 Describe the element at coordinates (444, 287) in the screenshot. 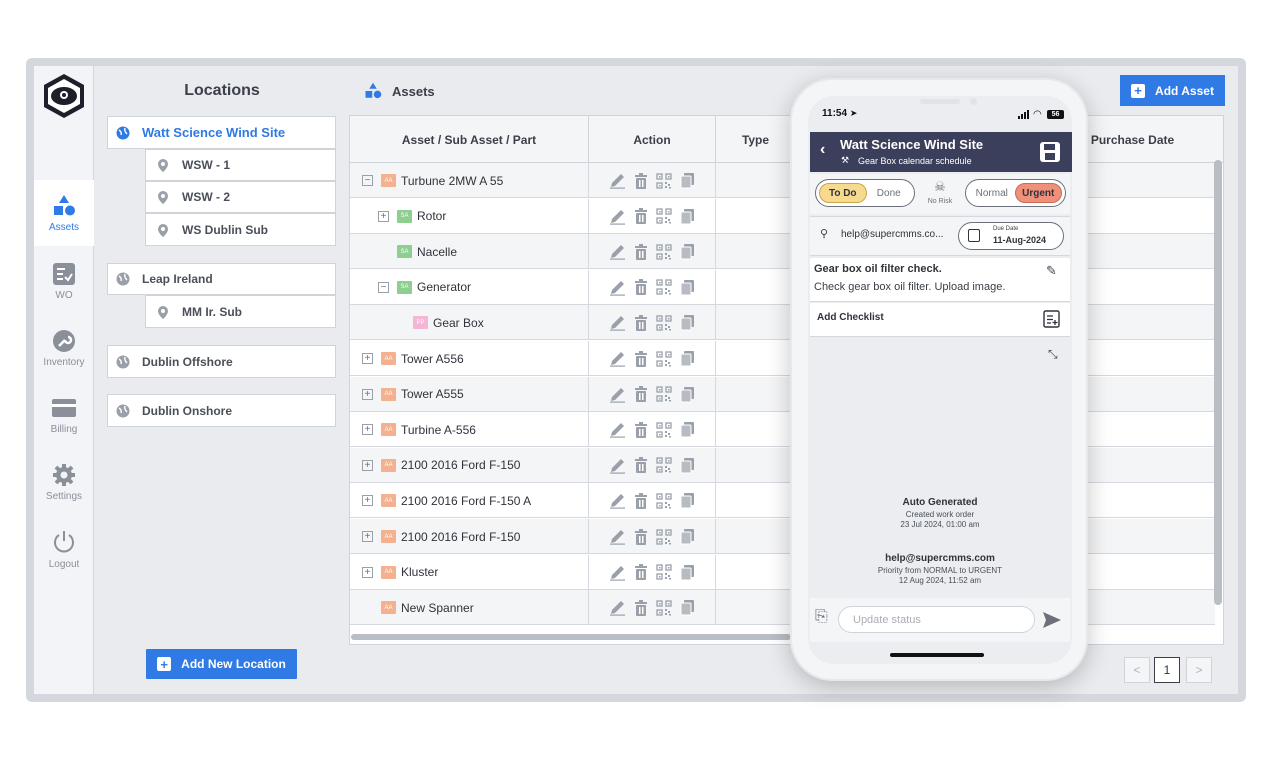

I see `asset-name: Generator` at that location.